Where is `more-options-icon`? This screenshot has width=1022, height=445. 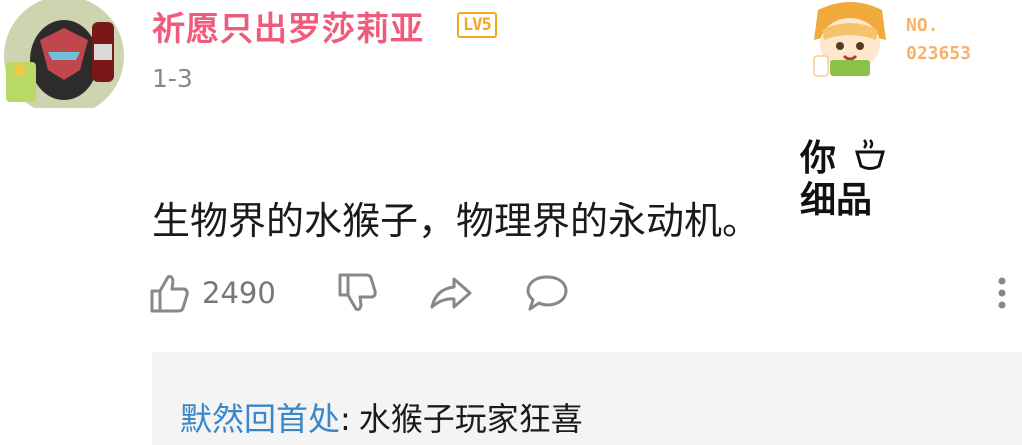
more-options-icon is located at coordinates (1002, 295).